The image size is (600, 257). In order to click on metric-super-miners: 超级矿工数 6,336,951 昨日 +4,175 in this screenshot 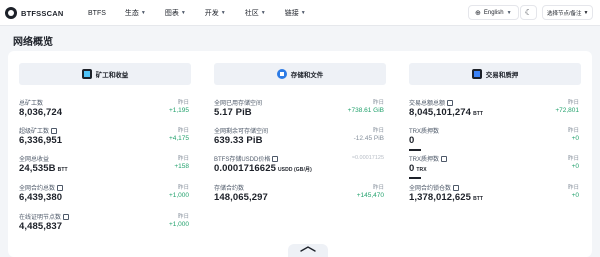, I will do `click(105, 140)`.